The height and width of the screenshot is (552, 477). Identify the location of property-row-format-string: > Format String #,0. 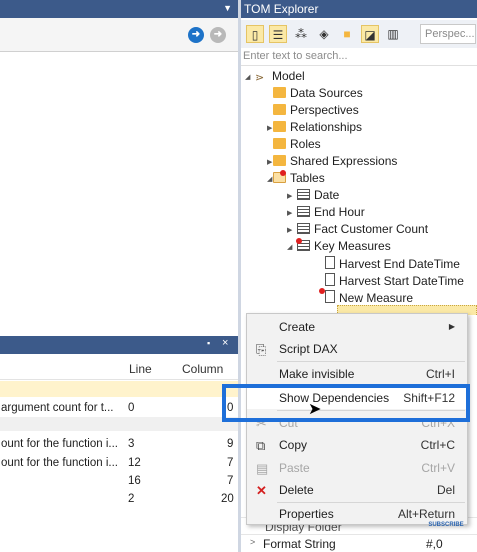
(359, 543).